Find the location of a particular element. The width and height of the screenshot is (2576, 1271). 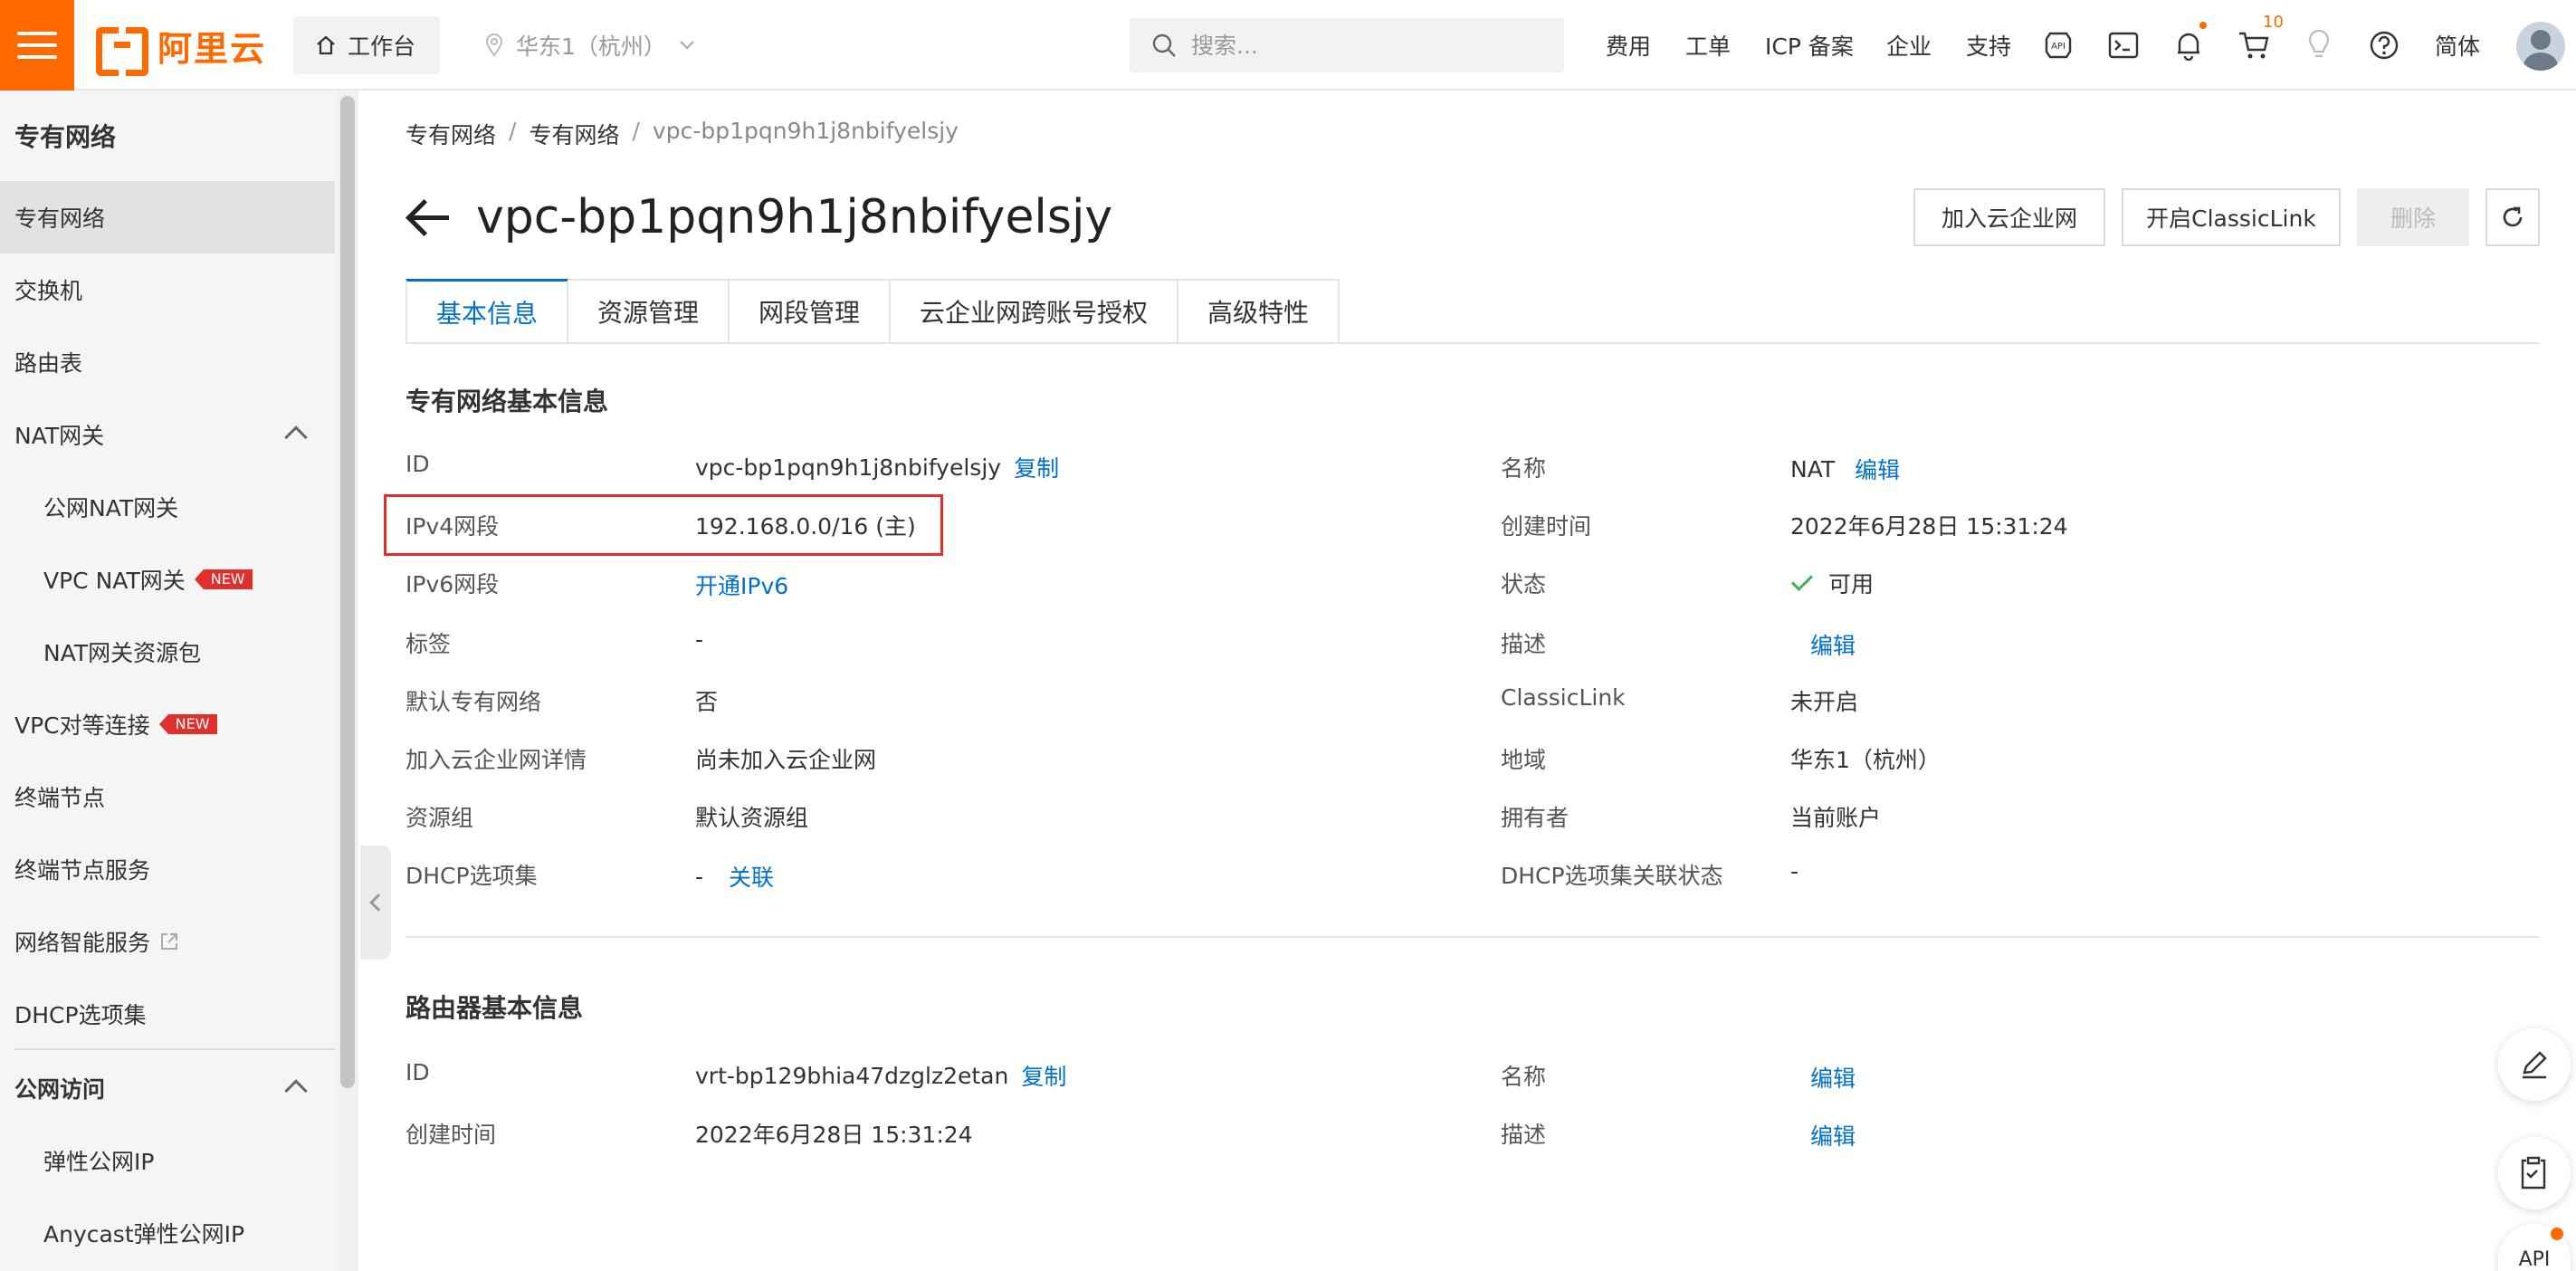

svg-text: API is located at coordinates (2059, 47).